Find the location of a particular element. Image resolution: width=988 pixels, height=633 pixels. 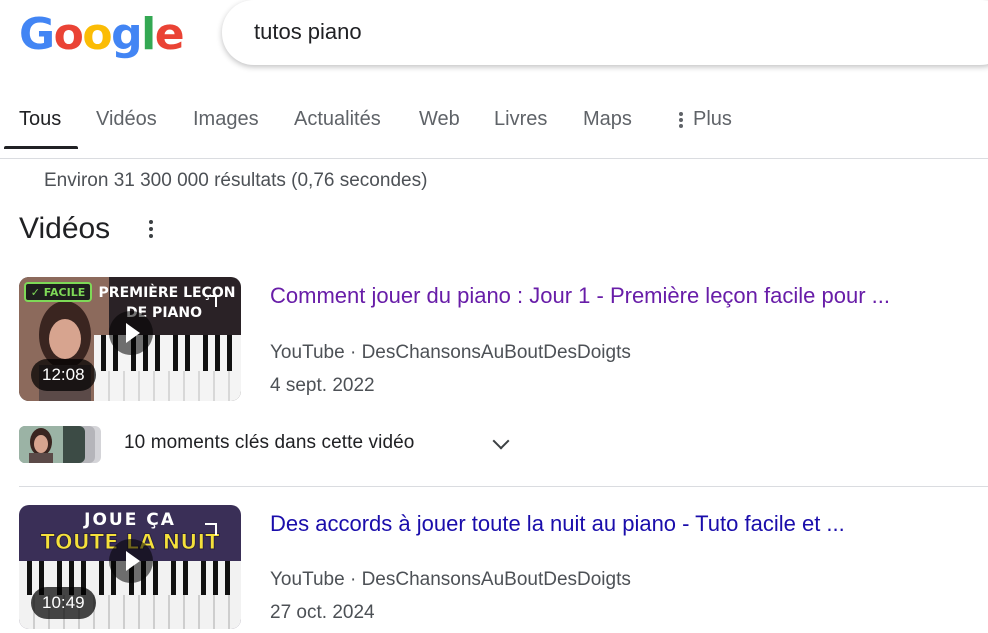

section-title: Vidéos is located at coordinates (65, 228).